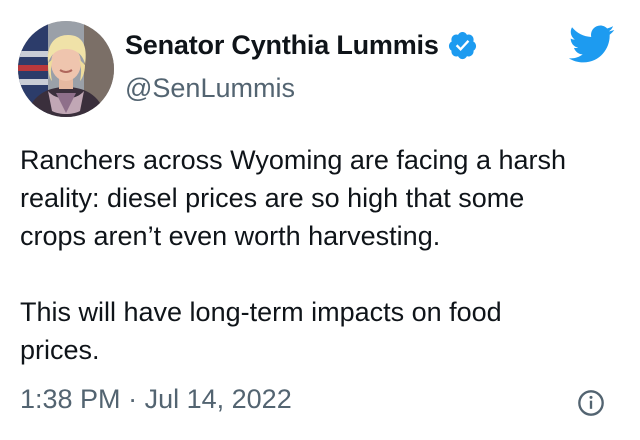 This screenshot has height=440, width=640. I want to click on verified-badge-icon, so click(462, 45).